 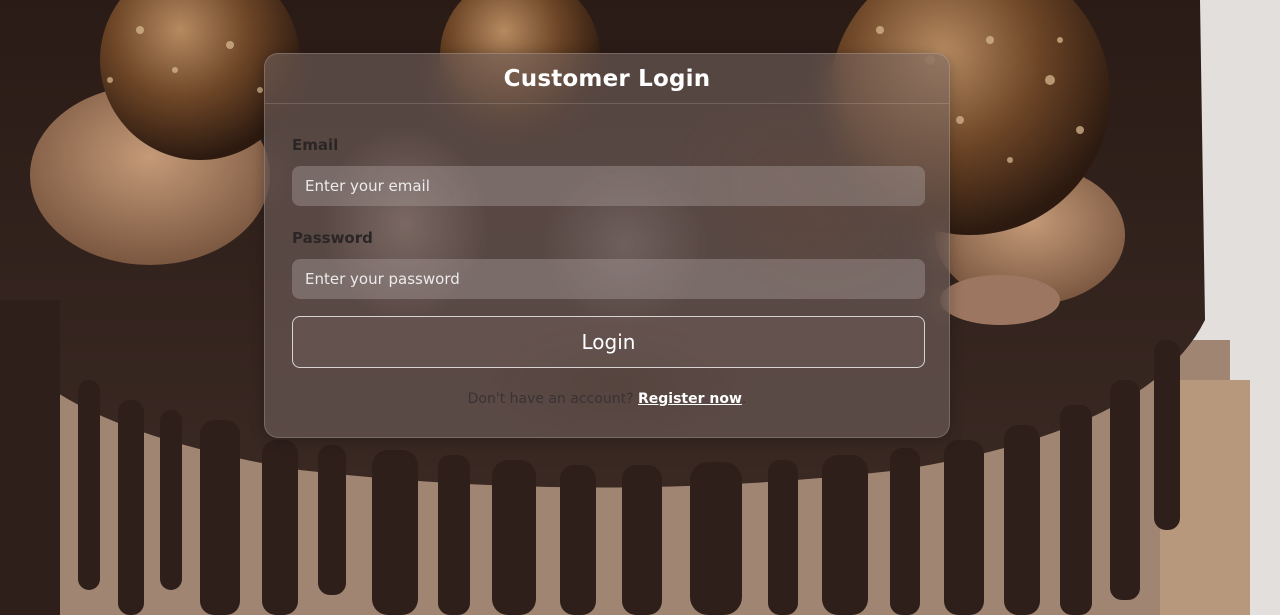 What do you see at coordinates (332, 238) in the screenshot?
I see `password-label: Password` at bounding box center [332, 238].